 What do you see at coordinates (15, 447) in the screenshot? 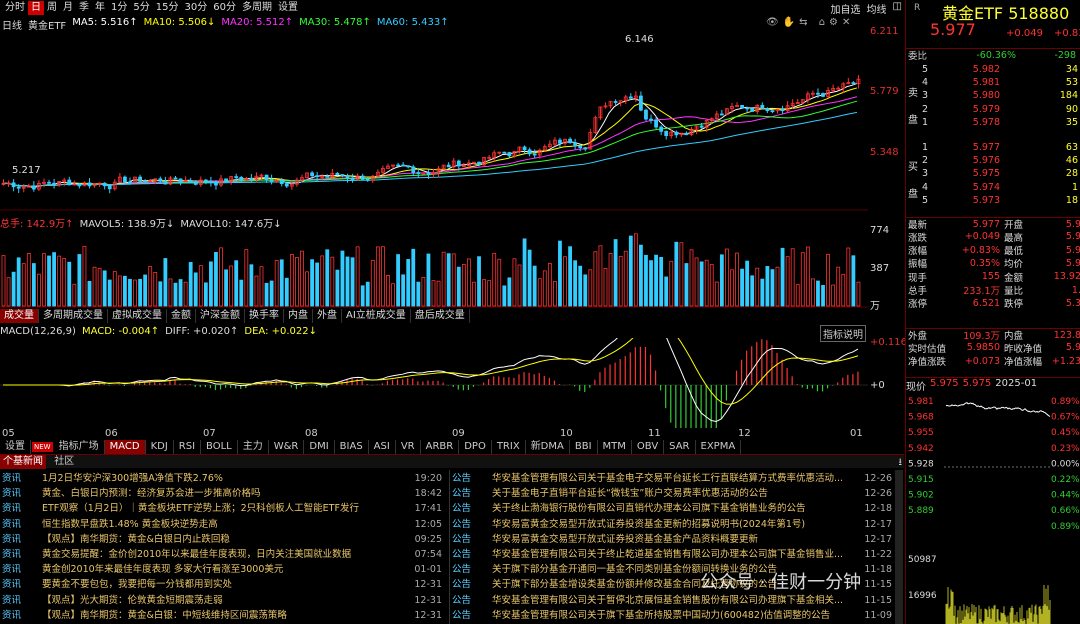
I see `indicator-tab: 设置` at bounding box center [15, 447].